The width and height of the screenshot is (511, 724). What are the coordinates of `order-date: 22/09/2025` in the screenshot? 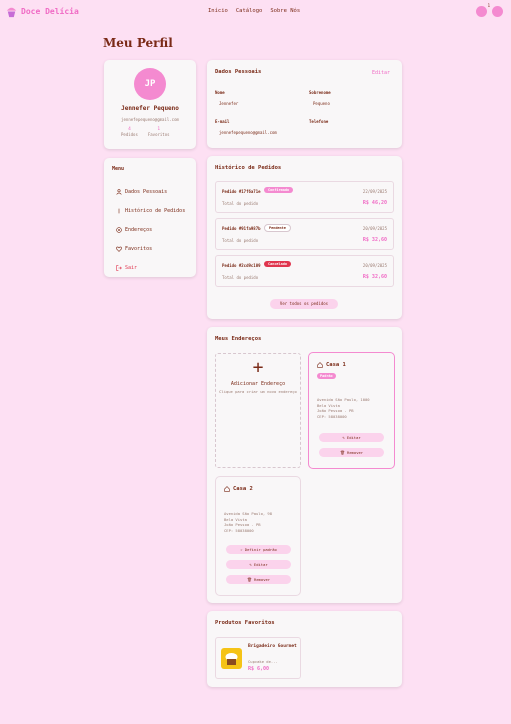 It's located at (374, 191).